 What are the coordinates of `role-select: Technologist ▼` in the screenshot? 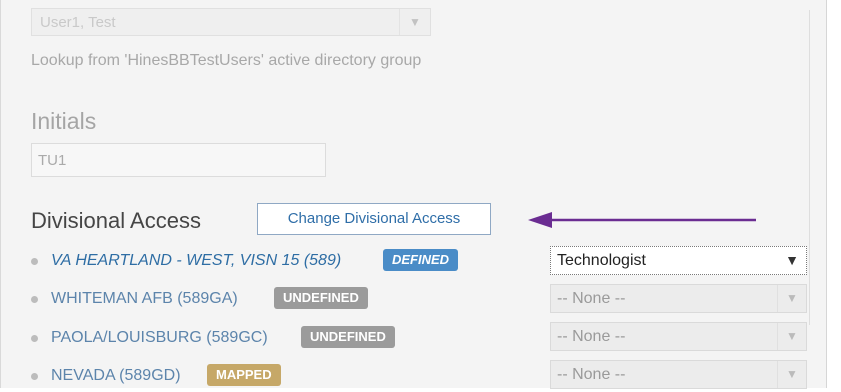 It's located at (678, 260).